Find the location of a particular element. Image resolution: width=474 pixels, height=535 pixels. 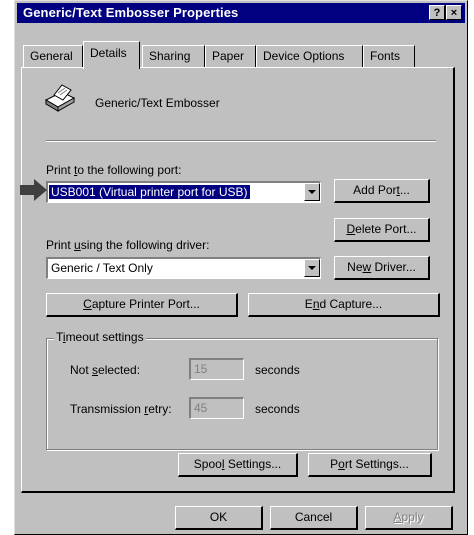

printer-name: Generic/Text Embosser is located at coordinates (157, 103).